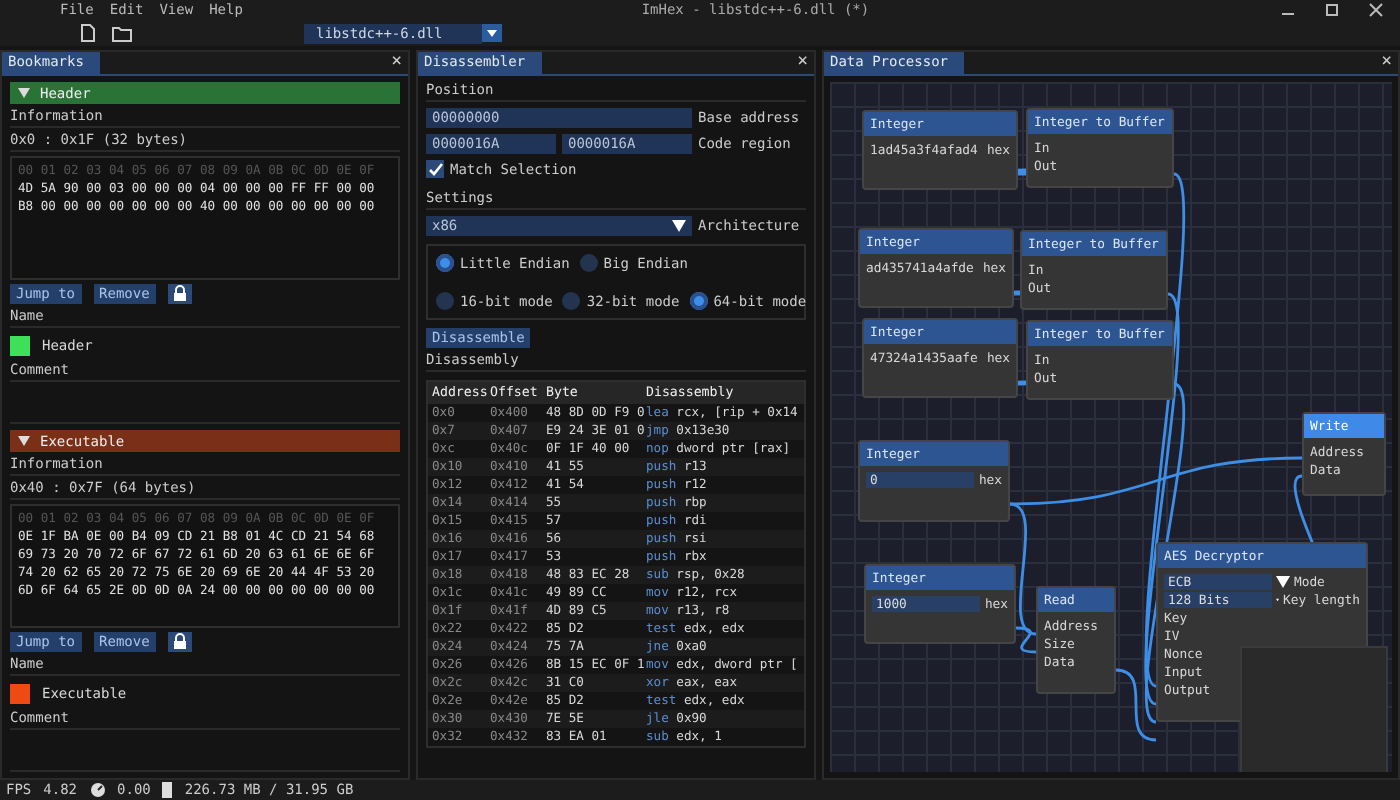 The image size is (1400, 800). I want to click on new-file-icon, so click(88, 33).